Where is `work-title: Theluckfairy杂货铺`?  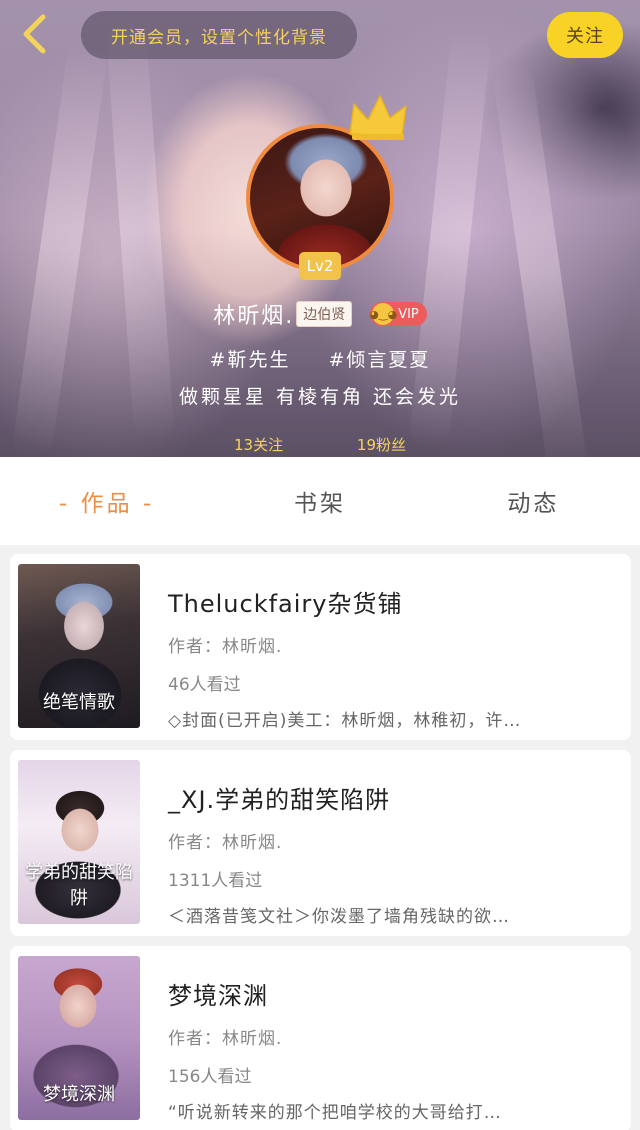 work-title: Theluckfairy杂货铺 is located at coordinates (285, 601).